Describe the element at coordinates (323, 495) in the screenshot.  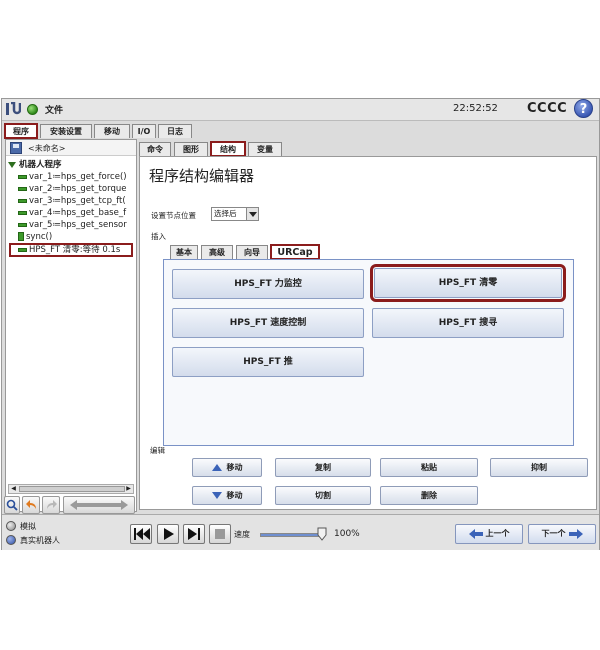
I see `cut-button: 切割` at that location.